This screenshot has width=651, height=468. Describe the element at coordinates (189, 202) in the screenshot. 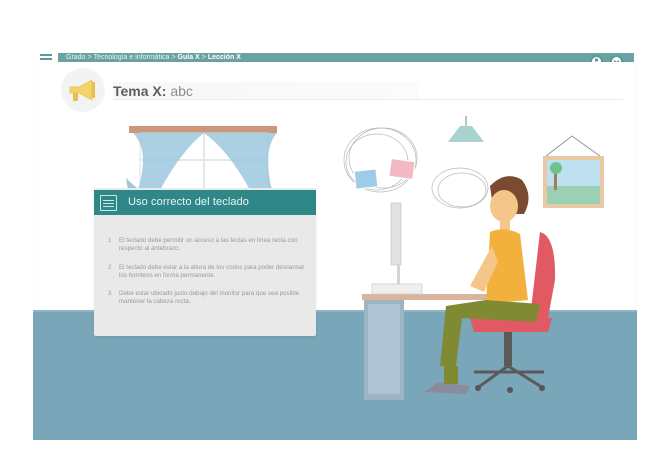

I see `card-title: Uso correcto del teclado` at that location.